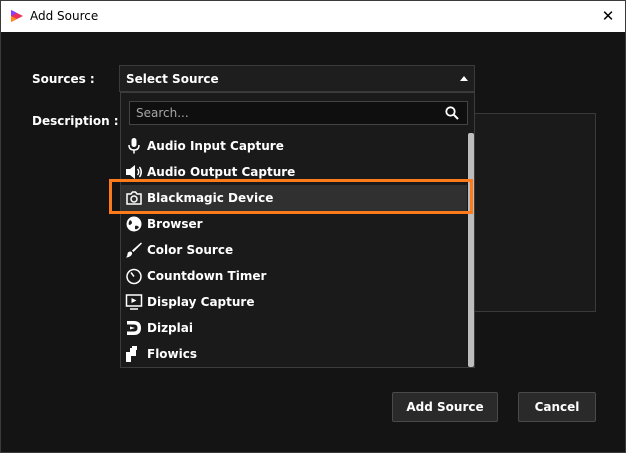 Image resolution: width=626 pixels, height=453 pixels. What do you see at coordinates (201, 302) in the screenshot?
I see `list-item-label: Display Capture` at bounding box center [201, 302].